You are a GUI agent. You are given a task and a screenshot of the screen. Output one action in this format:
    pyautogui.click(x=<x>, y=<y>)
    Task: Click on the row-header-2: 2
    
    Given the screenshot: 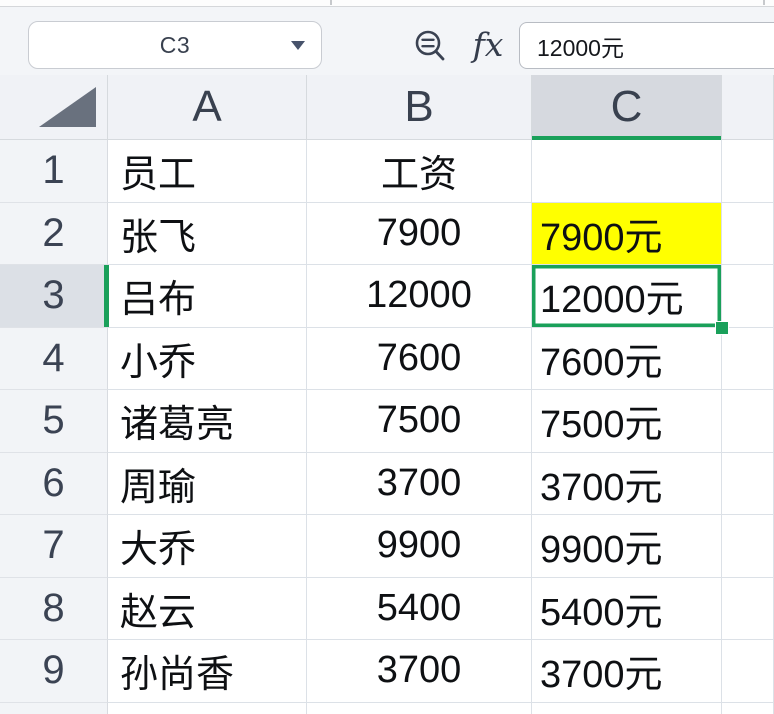 What is the action you would take?
    pyautogui.click(x=54, y=233)
    